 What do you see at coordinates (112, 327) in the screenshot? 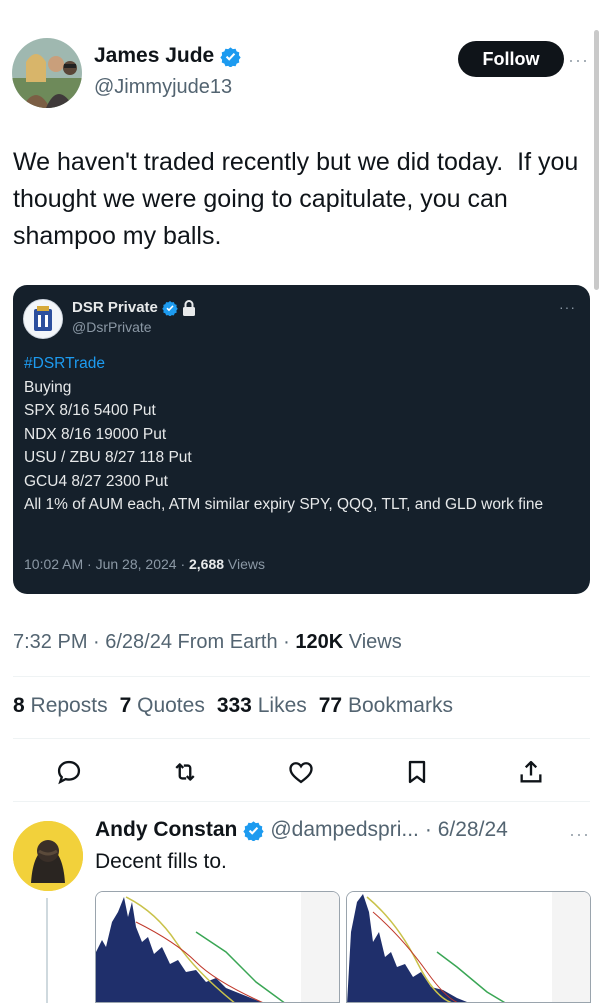
I see `quoted-author-handle: @DsrPrivate` at bounding box center [112, 327].